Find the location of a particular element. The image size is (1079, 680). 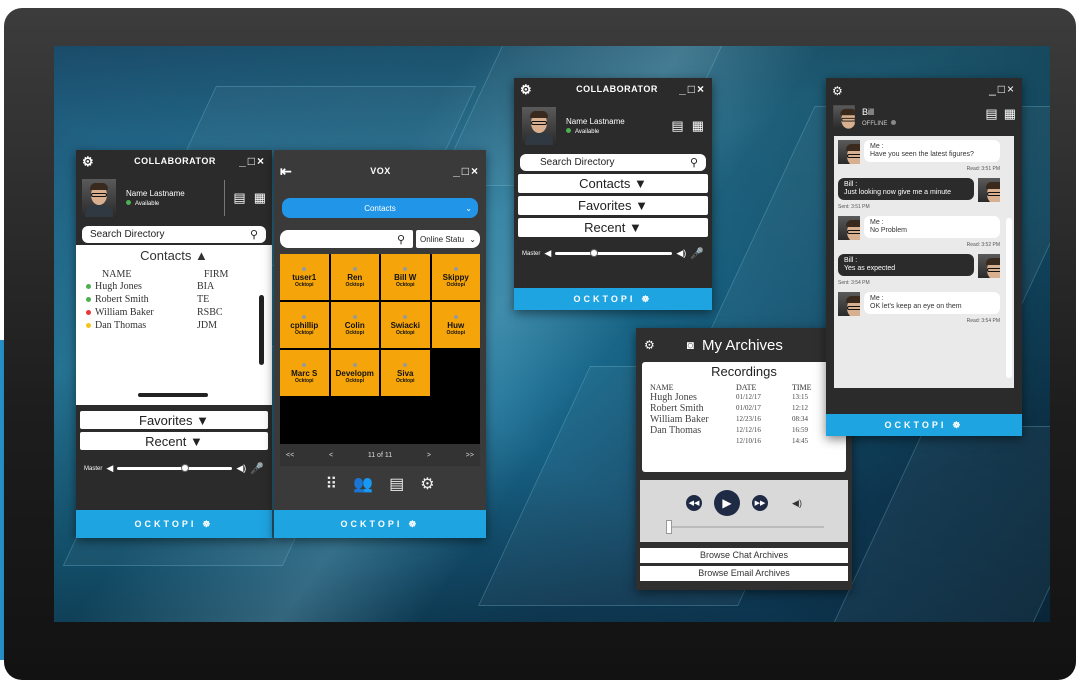

vertical-scrollbar is located at coordinates (261, 330).